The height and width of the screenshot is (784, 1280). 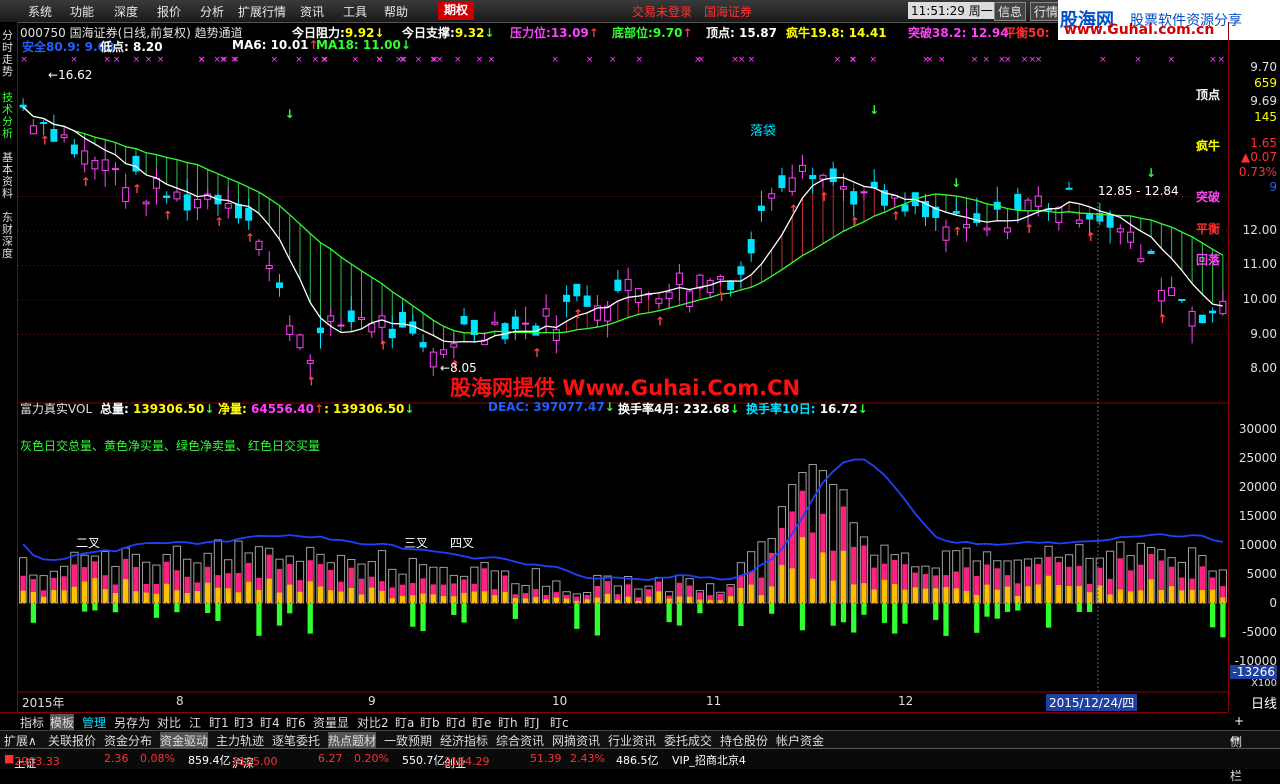 What do you see at coordinates (40, 11) in the screenshot?
I see `menu-system: 系统` at bounding box center [40, 11].